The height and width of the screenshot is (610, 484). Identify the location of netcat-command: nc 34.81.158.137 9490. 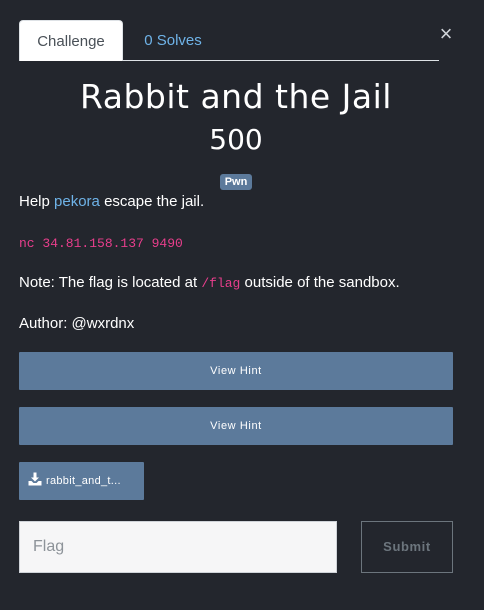
(101, 243).